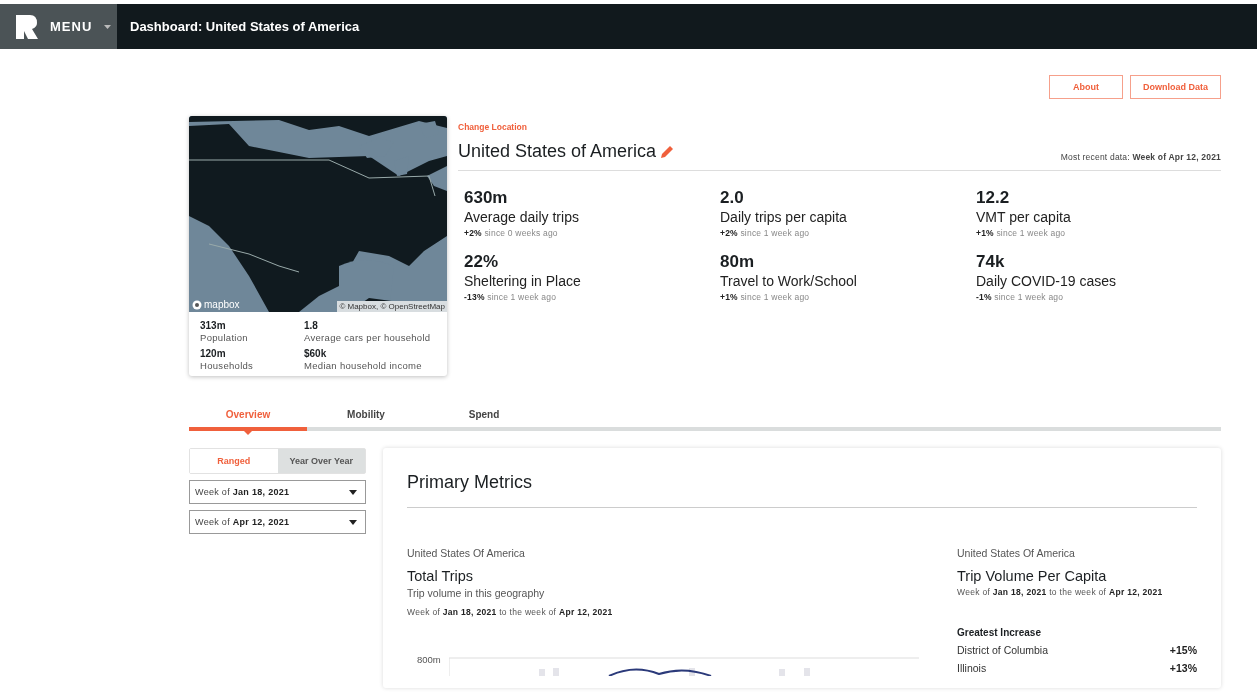 The width and height of the screenshot is (1257, 692). What do you see at coordinates (1003, 650) in the screenshot?
I see `region-name: District of Columbia` at bounding box center [1003, 650].